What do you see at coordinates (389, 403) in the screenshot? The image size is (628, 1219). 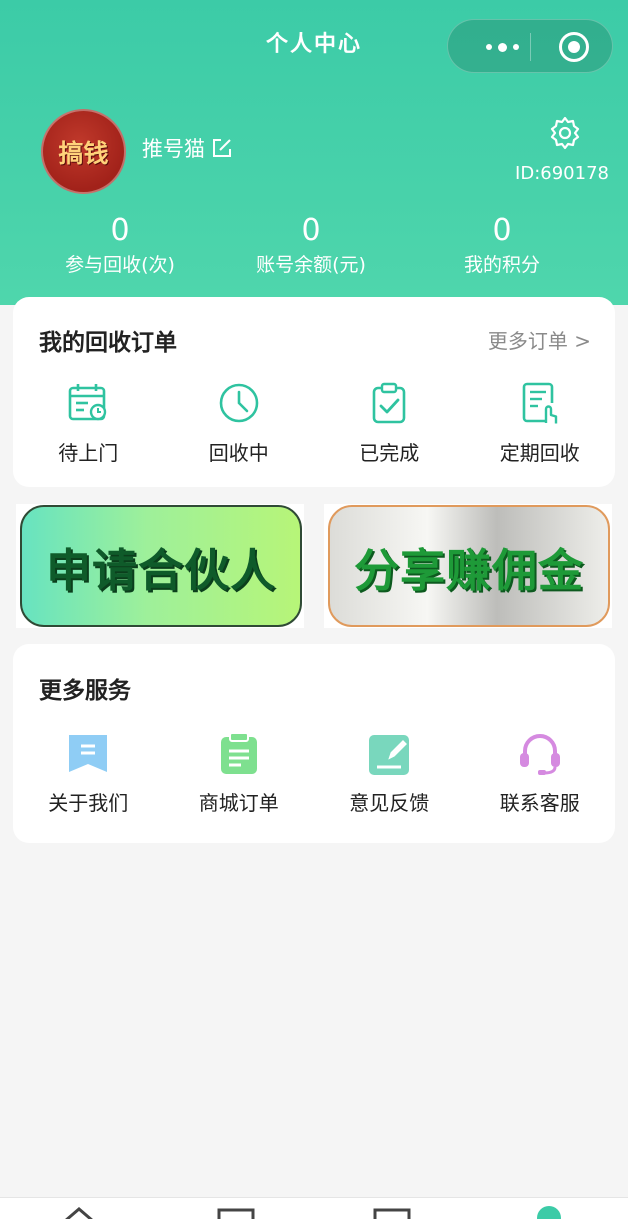 I see `clipboard-check-icon` at bounding box center [389, 403].